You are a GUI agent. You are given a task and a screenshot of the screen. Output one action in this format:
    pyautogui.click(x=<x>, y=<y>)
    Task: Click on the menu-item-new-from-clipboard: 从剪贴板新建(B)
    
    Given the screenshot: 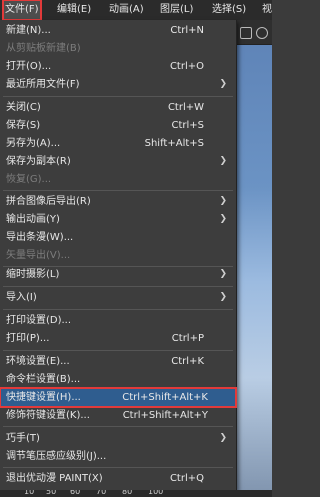 What is the action you would take?
    pyautogui.click(x=118, y=48)
    